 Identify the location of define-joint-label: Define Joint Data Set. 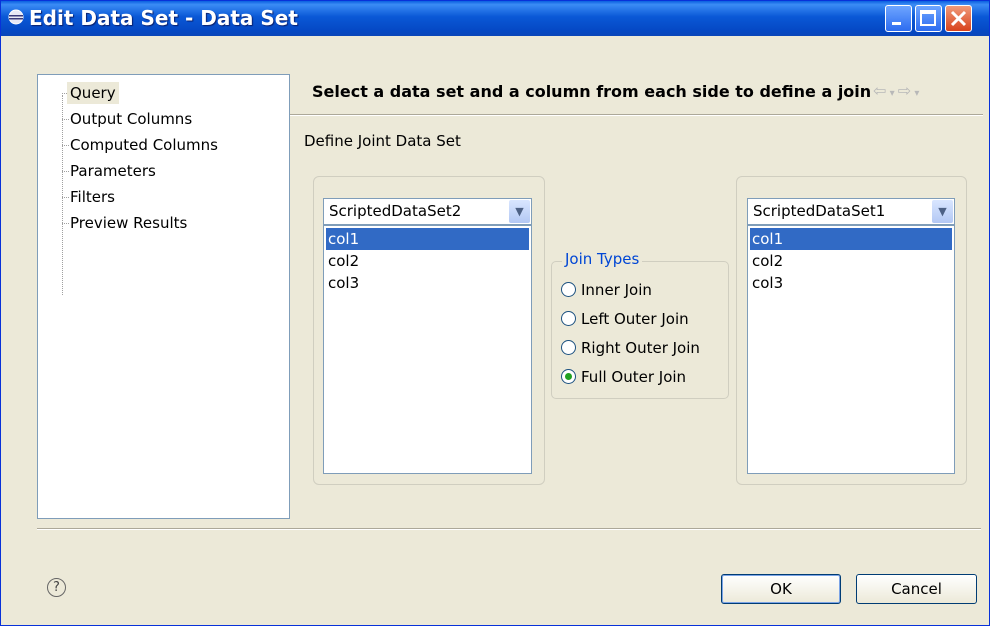
(382, 141).